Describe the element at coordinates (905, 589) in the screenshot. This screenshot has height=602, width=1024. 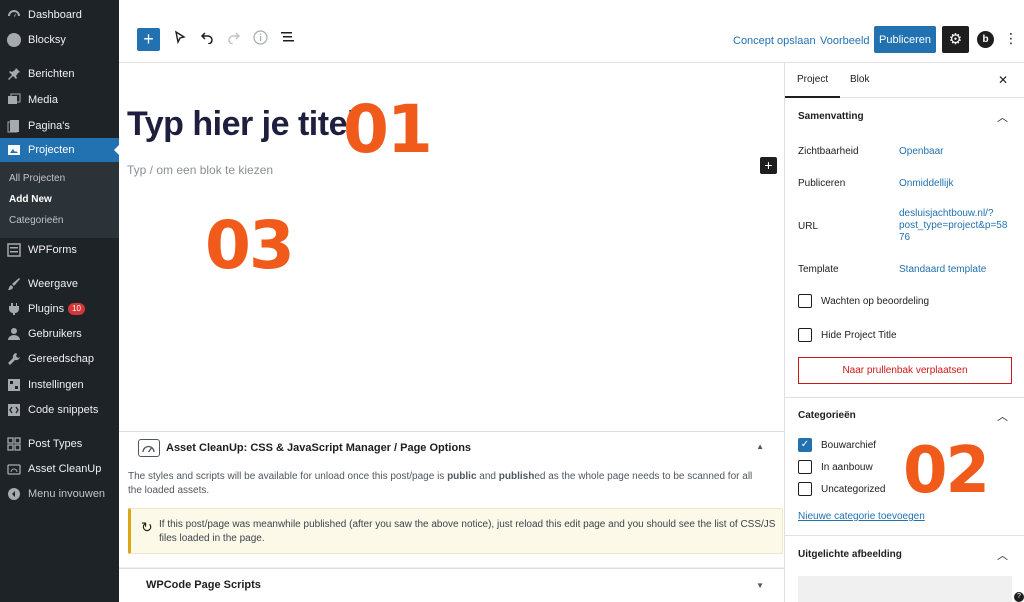
I see `featured-image-dropzone` at that location.